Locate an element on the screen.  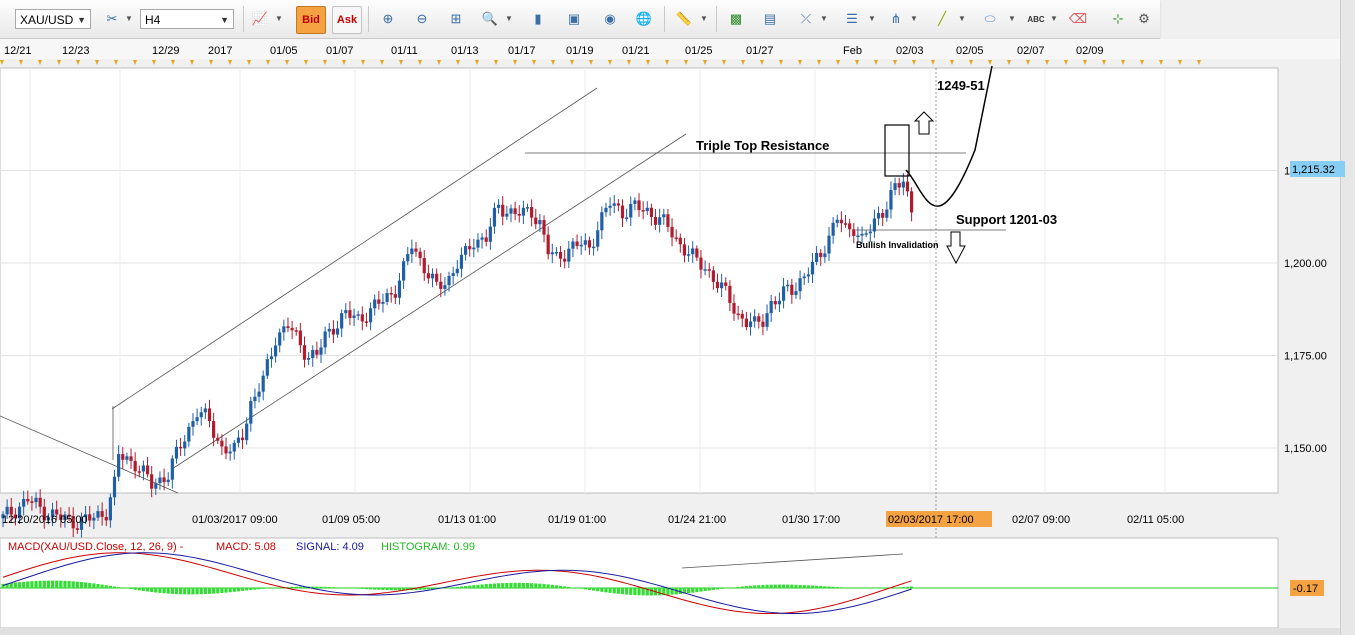
pitchfork-icon: ⋔ is located at coordinates (896, 19).